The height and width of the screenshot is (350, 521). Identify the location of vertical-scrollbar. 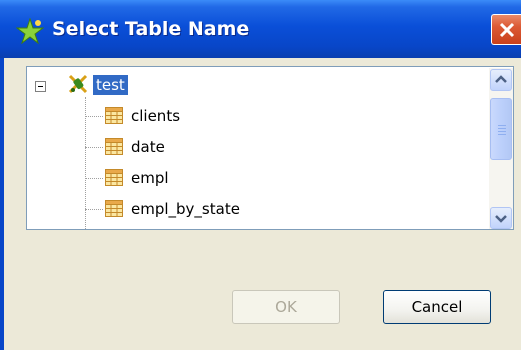
(501, 148).